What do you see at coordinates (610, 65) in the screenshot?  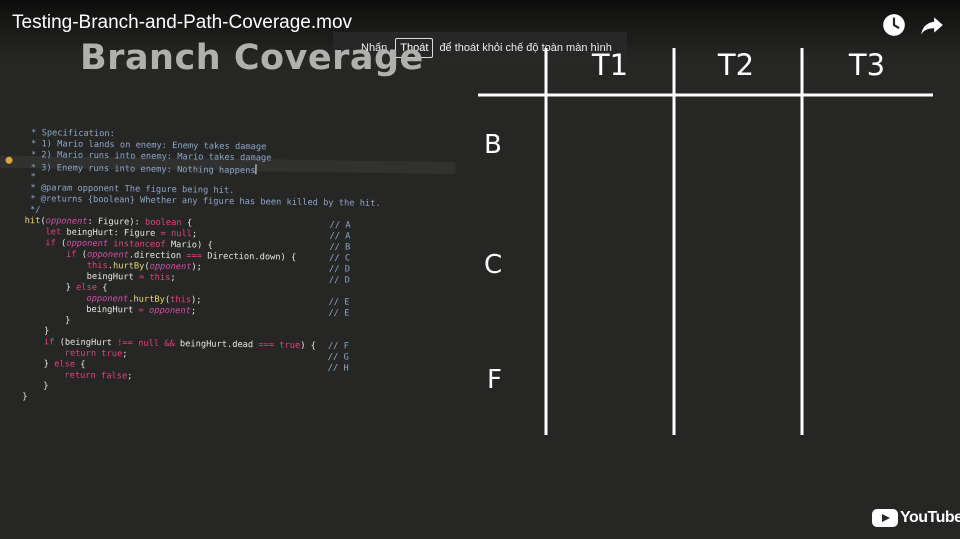 I see `column-header-t1: T1` at bounding box center [610, 65].